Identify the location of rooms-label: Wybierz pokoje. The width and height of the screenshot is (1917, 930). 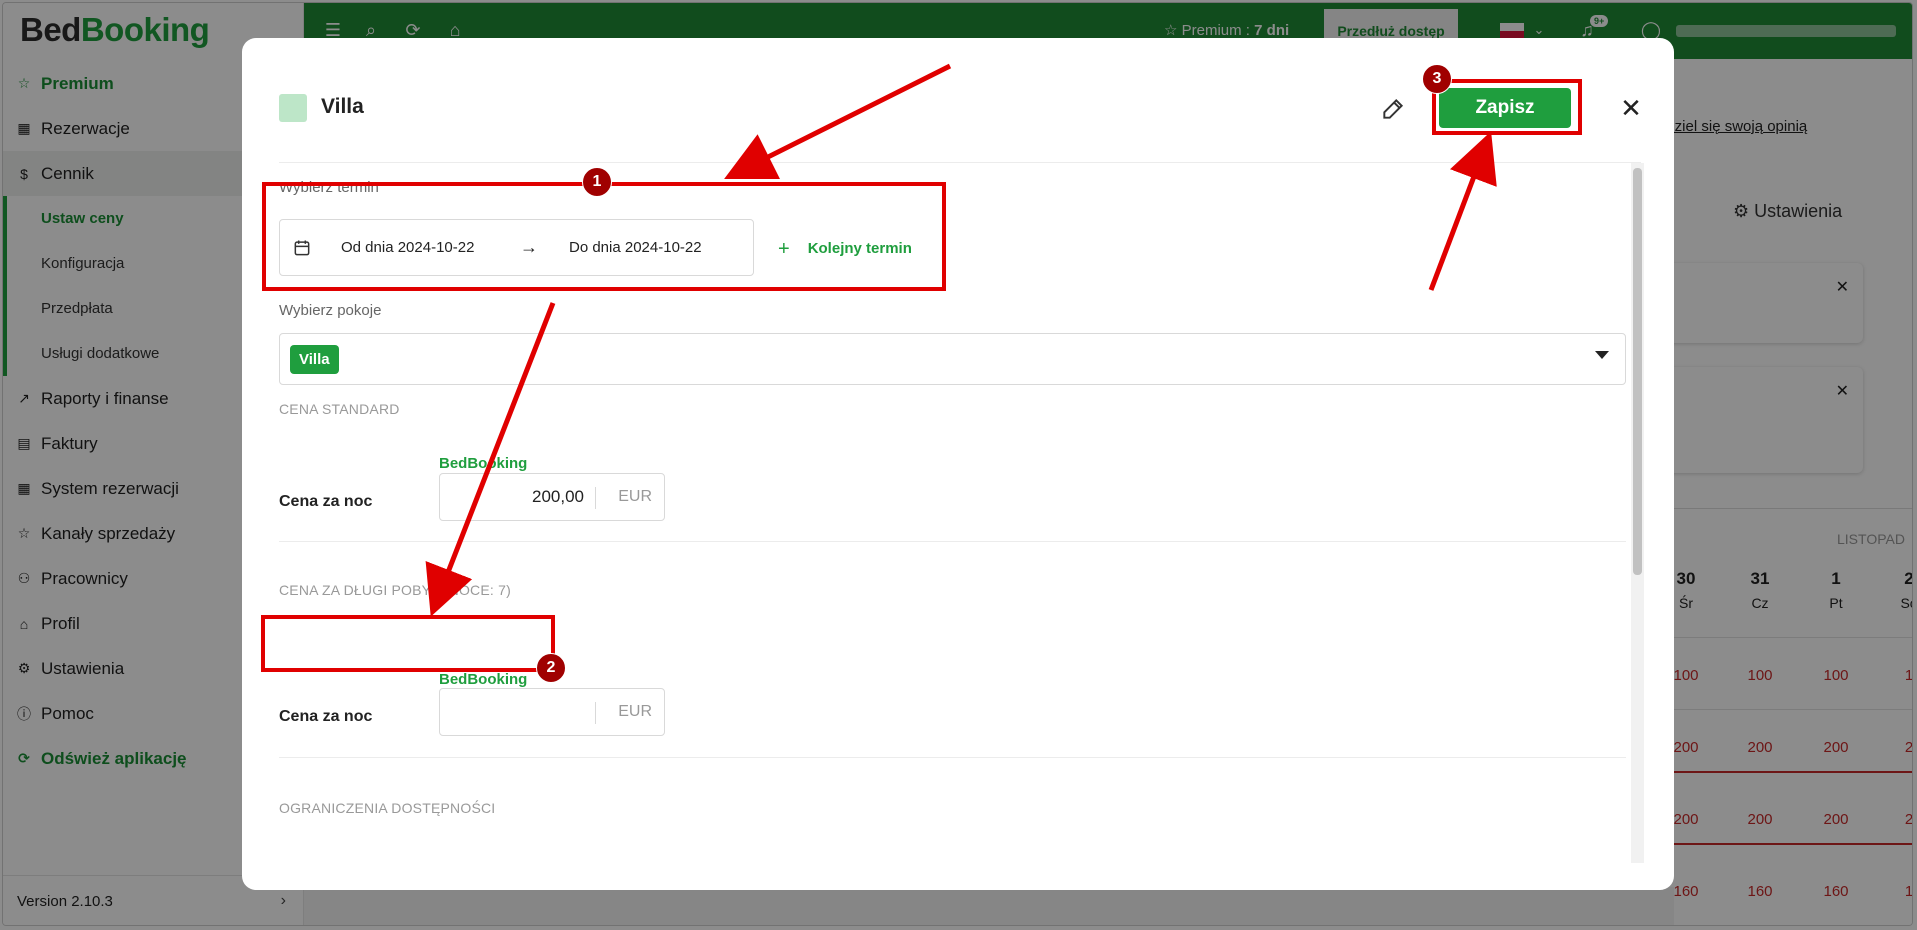
(330, 310).